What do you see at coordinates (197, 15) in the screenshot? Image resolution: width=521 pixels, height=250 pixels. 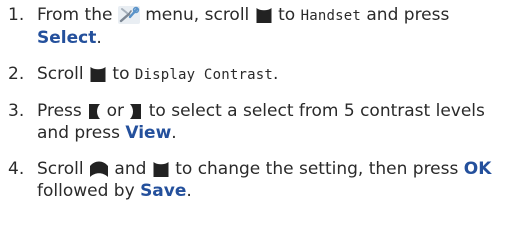 I see `step-text: menu, scroll` at bounding box center [197, 15].